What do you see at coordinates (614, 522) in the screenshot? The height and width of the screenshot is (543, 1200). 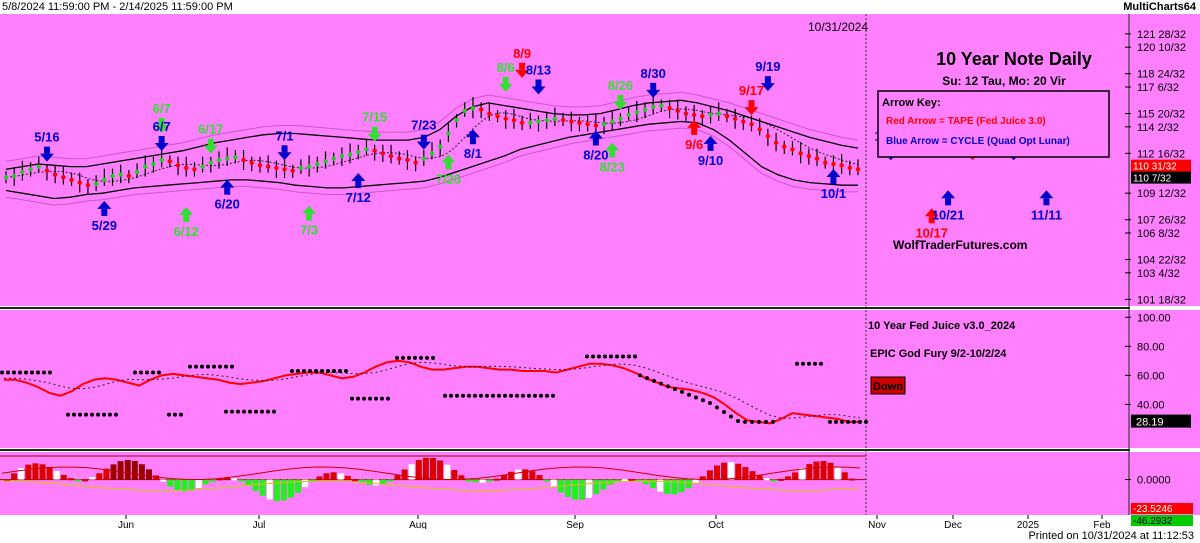 I see `x-axis: Jun Jul Aug Sep Oct Nov Dec 2025 Feb` at bounding box center [614, 522].